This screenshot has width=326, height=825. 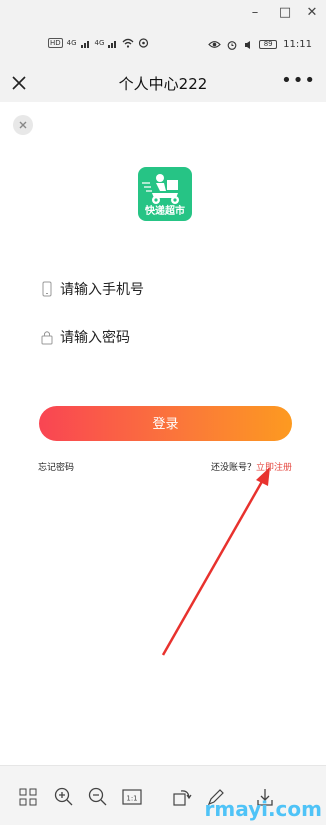 What do you see at coordinates (163, 13) in the screenshot?
I see `window-title-bar: – □ ✕` at bounding box center [163, 13].